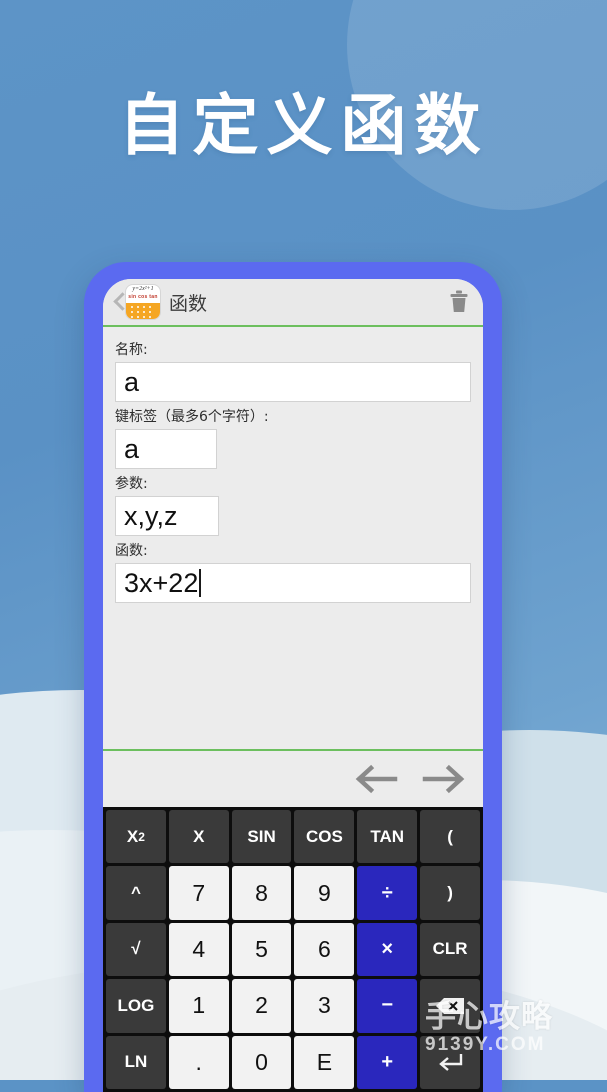 The height and width of the screenshot is (1092, 607). I want to click on function-superscript: 2, so click(191, 582).